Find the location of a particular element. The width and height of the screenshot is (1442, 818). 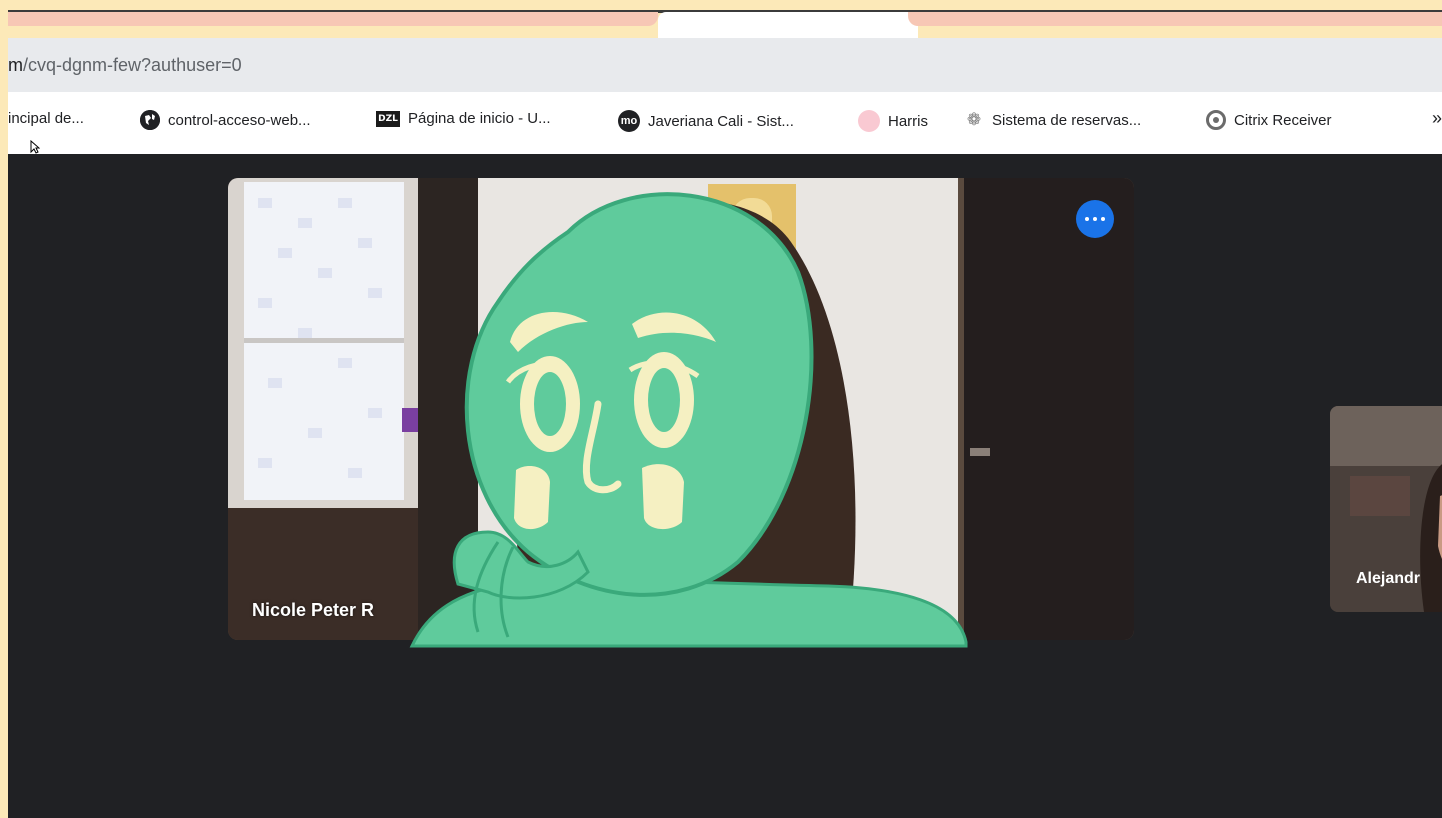

mouse-cursor-icon is located at coordinates (35, 147).